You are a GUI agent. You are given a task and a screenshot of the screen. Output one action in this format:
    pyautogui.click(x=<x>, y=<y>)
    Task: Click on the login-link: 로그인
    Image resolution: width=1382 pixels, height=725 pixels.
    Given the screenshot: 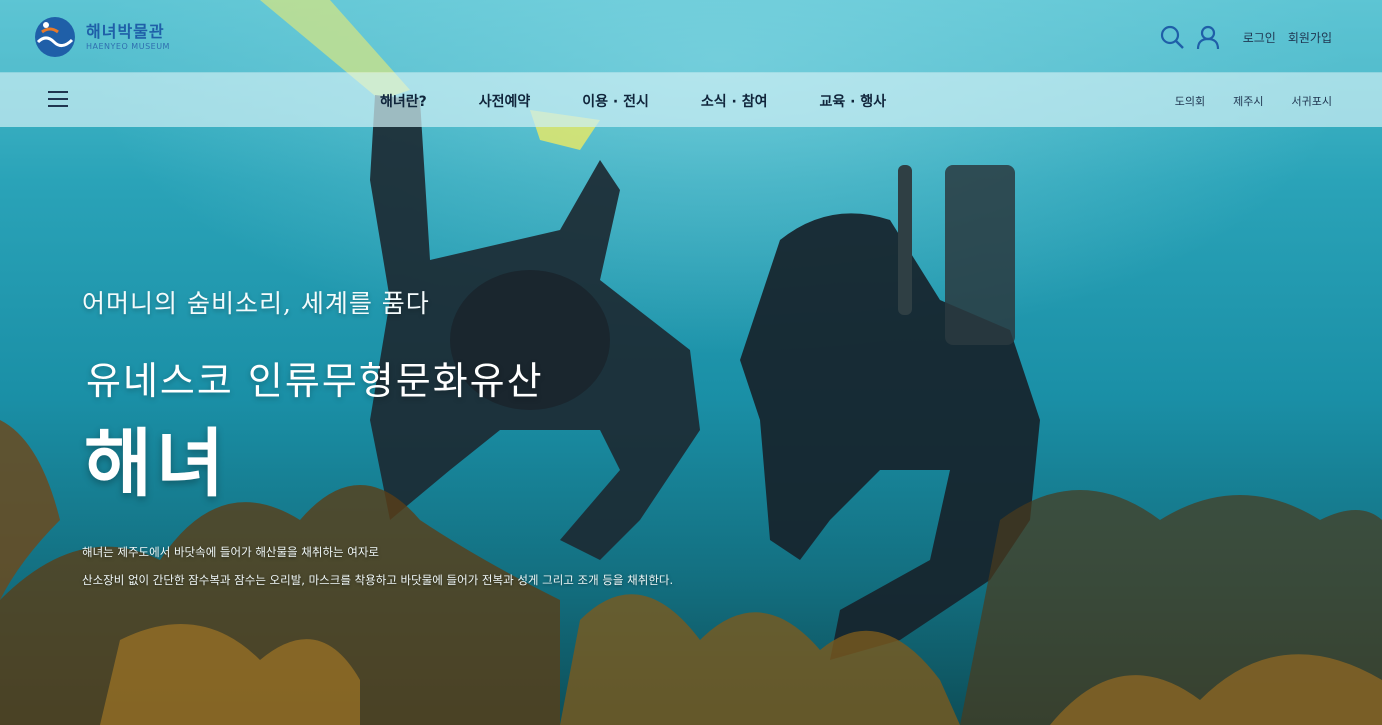 What is the action you would take?
    pyautogui.click(x=1259, y=37)
    